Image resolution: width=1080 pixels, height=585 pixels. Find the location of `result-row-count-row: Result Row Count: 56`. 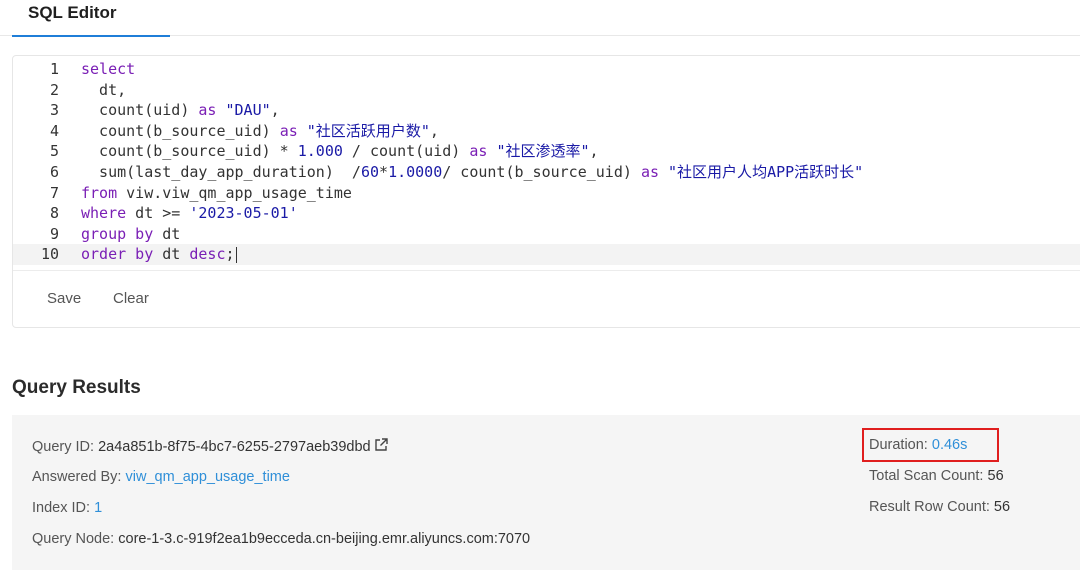

result-row-count-row: Result Row Count: 56 is located at coordinates (939, 507).